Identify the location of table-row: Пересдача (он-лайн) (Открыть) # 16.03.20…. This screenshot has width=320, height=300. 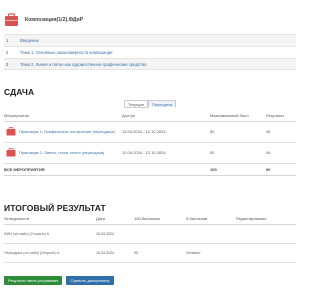
(150, 253).